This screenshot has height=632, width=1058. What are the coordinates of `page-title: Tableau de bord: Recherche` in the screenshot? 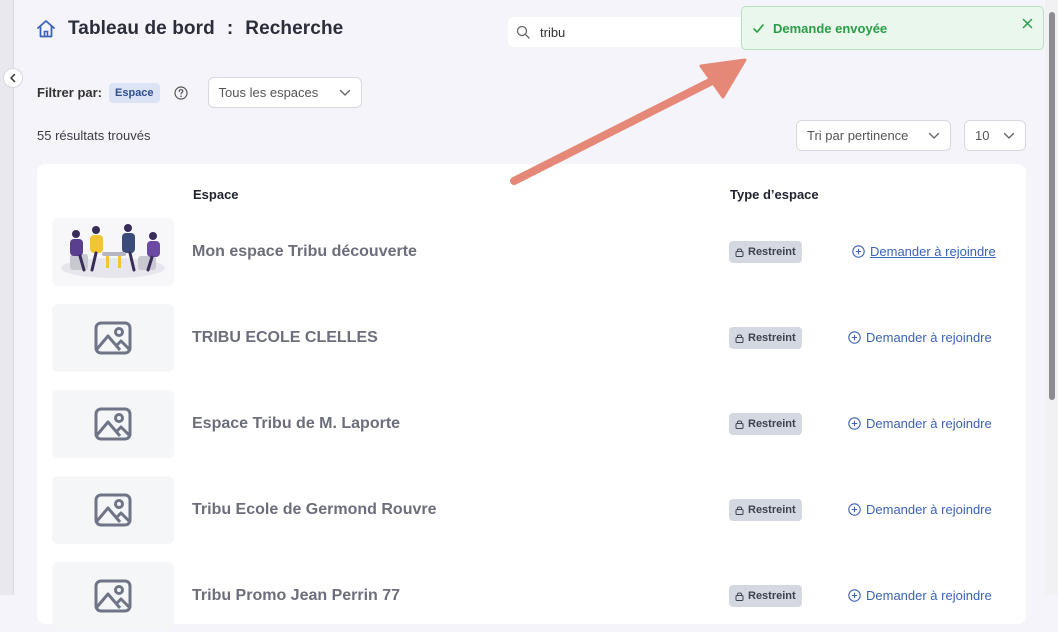 It's located at (205, 29).